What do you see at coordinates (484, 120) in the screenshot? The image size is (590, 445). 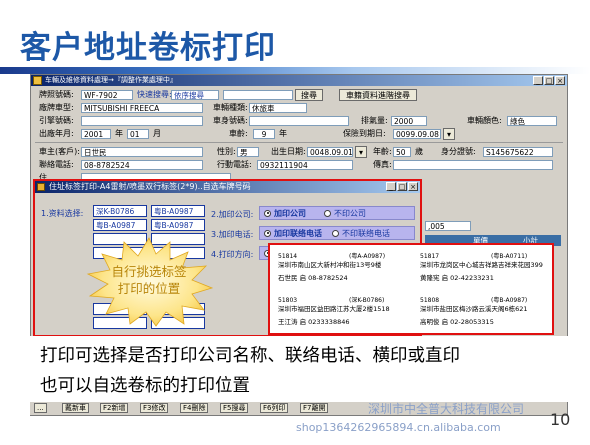 I see `color-label: 車輛顏色:` at bounding box center [484, 120].